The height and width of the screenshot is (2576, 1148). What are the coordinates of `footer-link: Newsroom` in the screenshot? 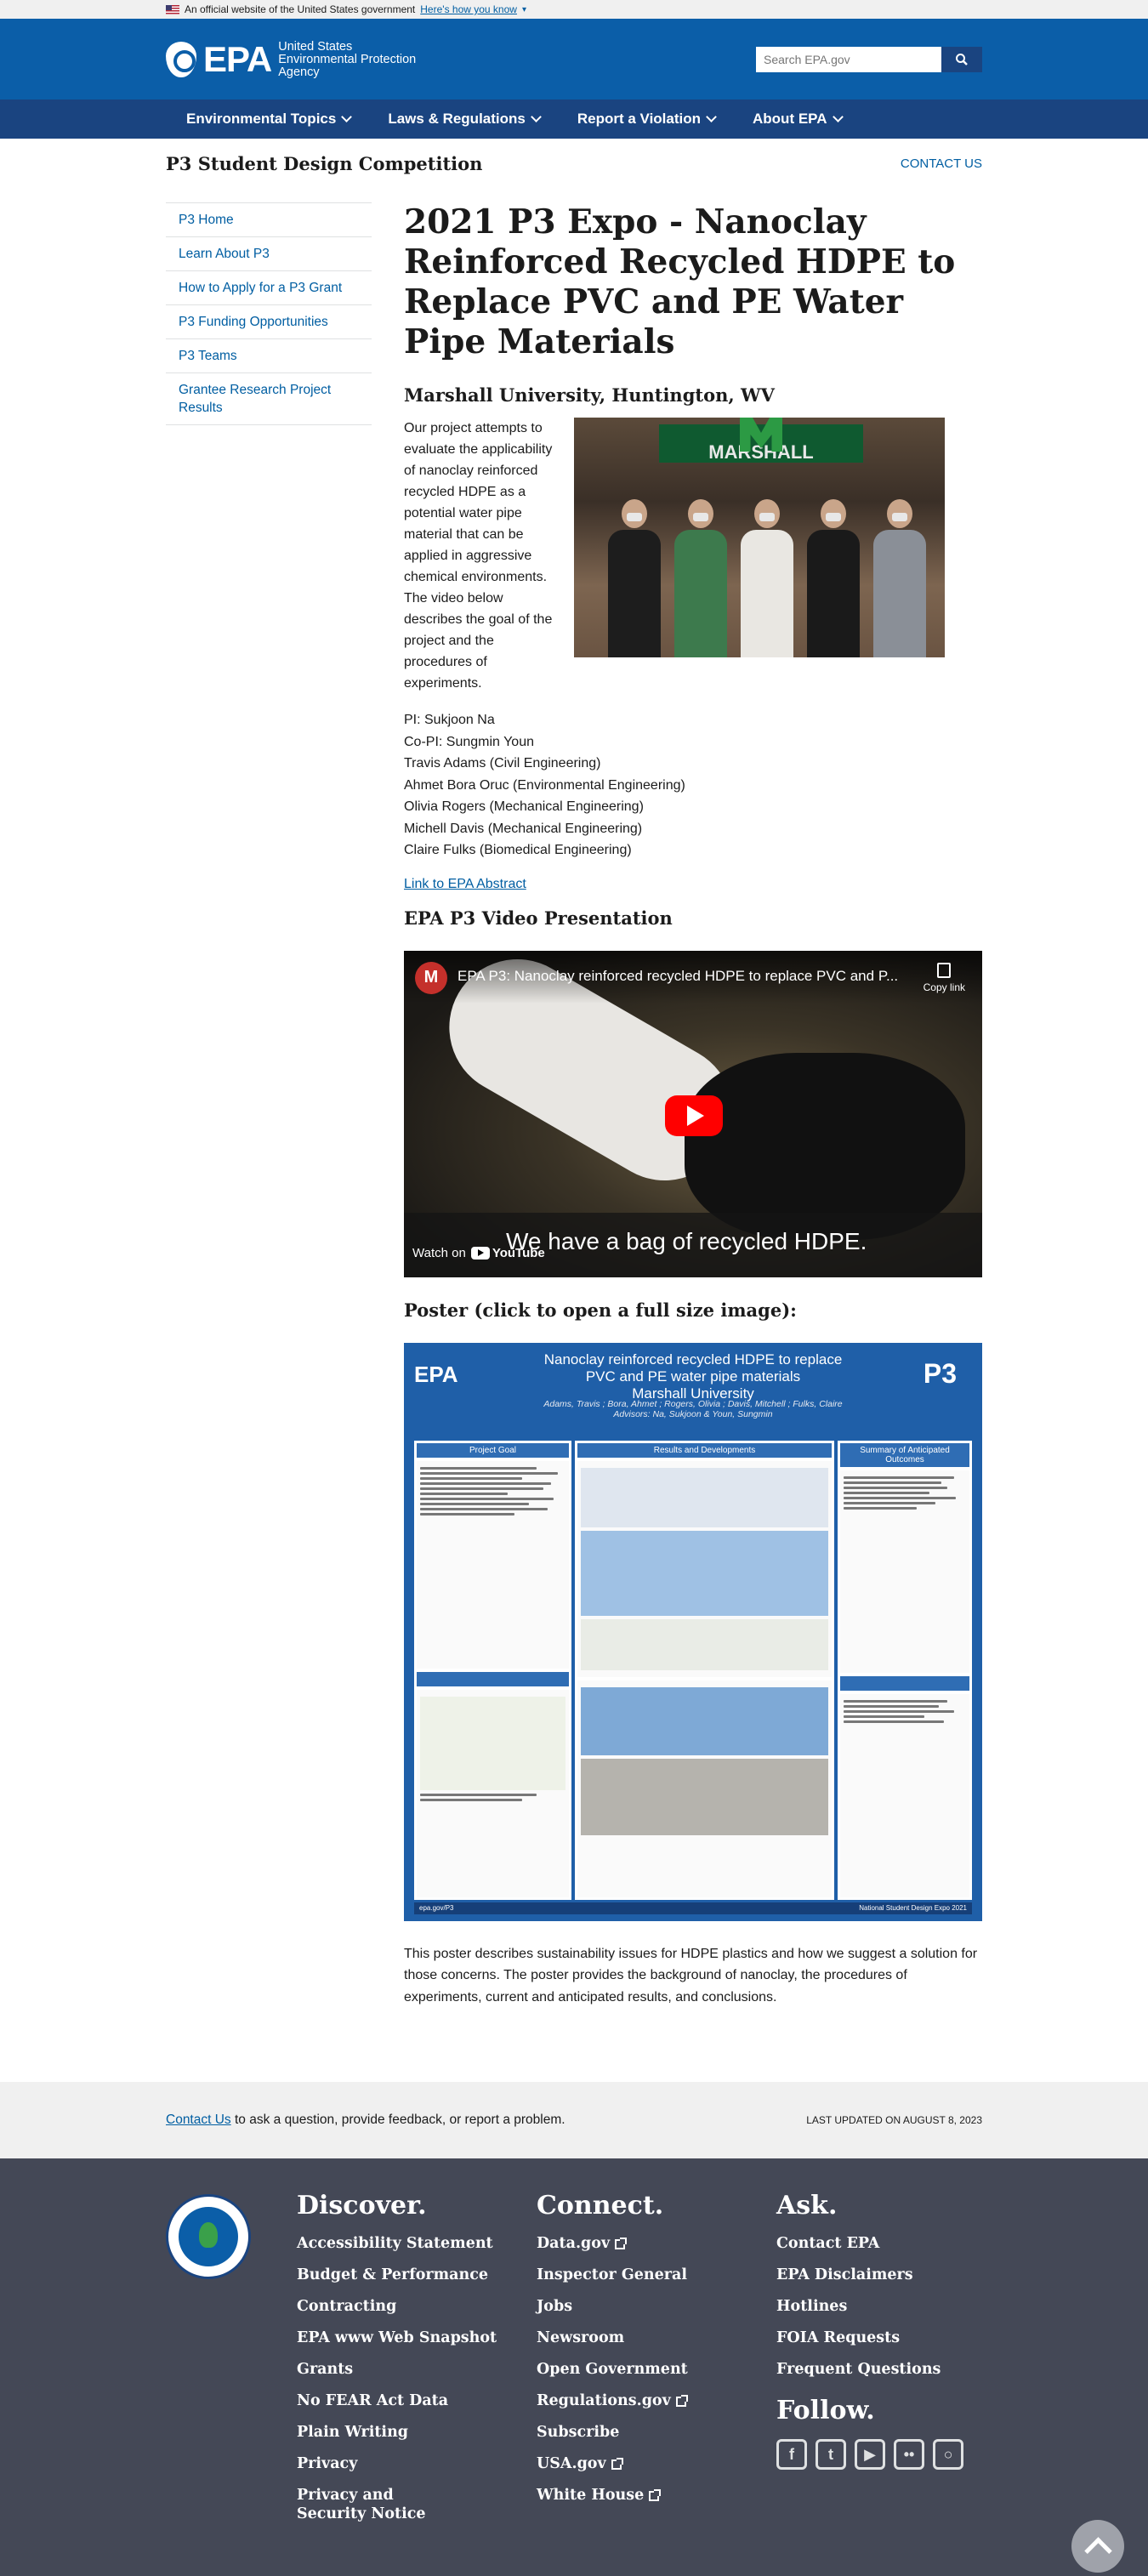 It's located at (612, 2338).